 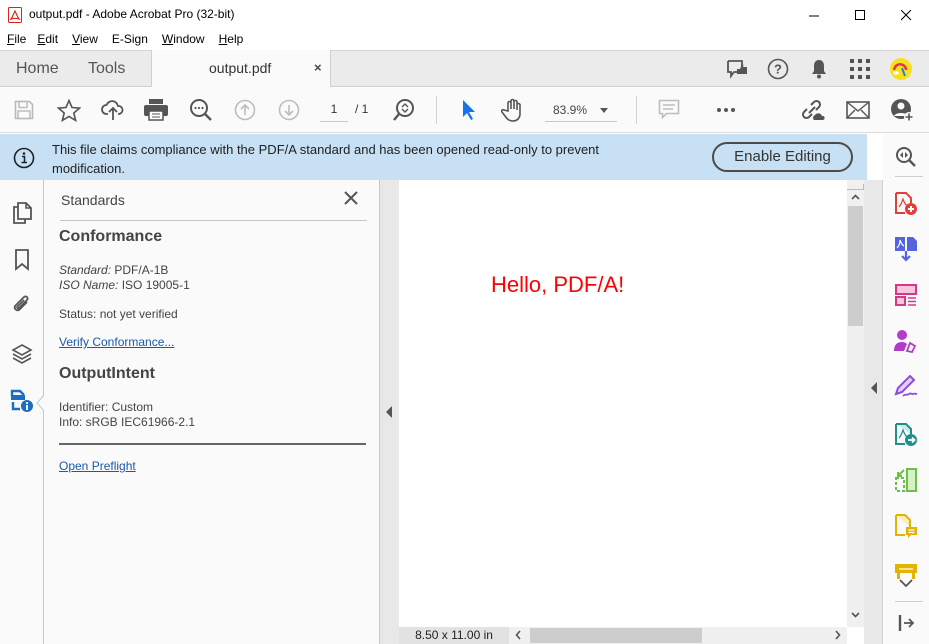 What do you see at coordinates (106, 69) in the screenshot?
I see `tab-tools: Tools` at bounding box center [106, 69].